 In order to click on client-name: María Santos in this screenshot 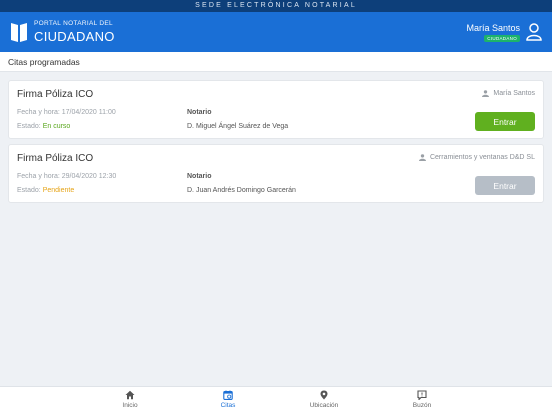, I will do `click(514, 93)`.